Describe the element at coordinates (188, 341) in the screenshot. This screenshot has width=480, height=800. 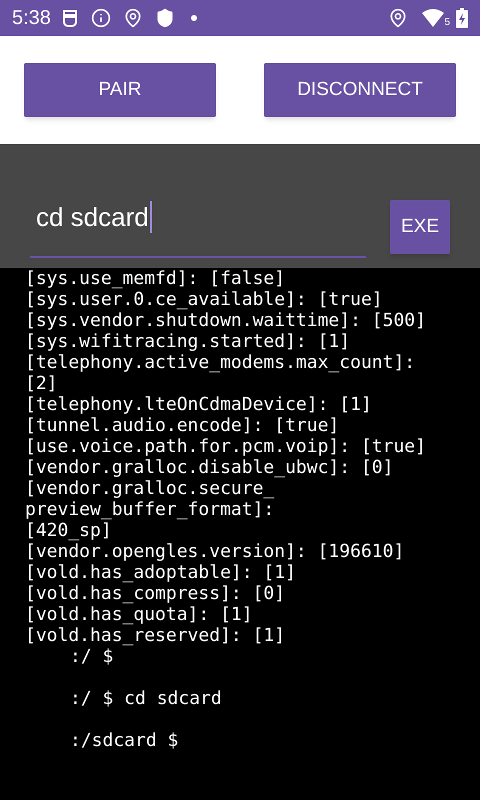
I see `output-line: [sys.wifitracing.started]: [1]` at that location.